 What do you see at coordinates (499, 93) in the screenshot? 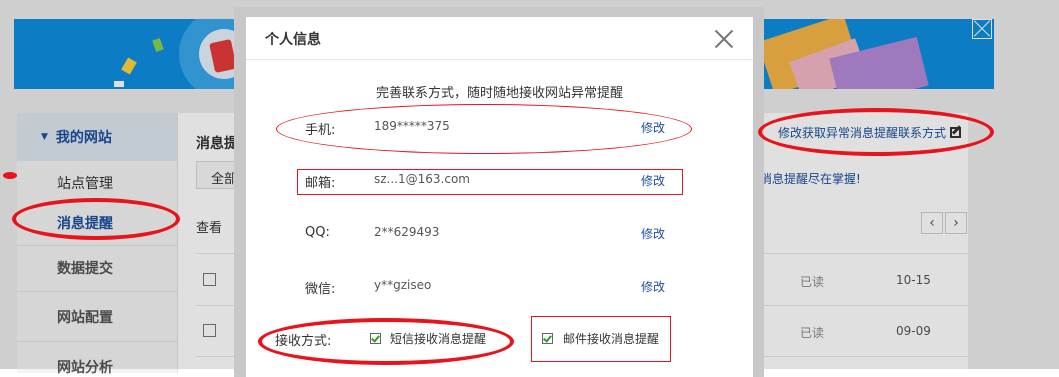
I see `dialog-subtitle: 完善联系方式，随时随地接收网站异常提醒` at bounding box center [499, 93].